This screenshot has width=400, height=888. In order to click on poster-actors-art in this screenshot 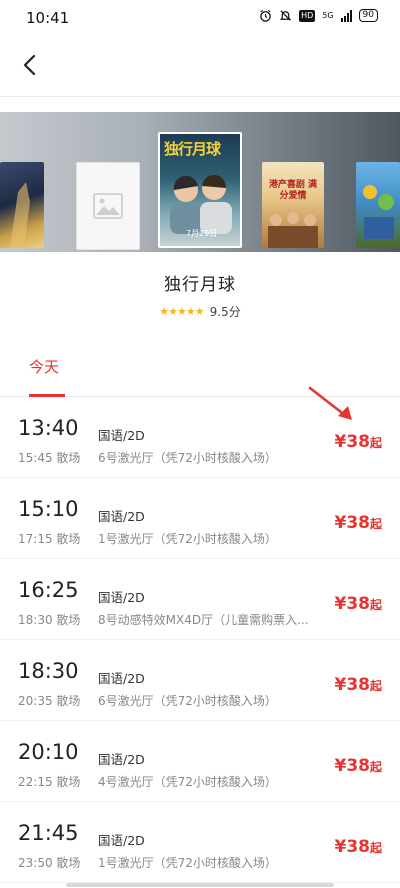, I will do `click(201, 204)`.